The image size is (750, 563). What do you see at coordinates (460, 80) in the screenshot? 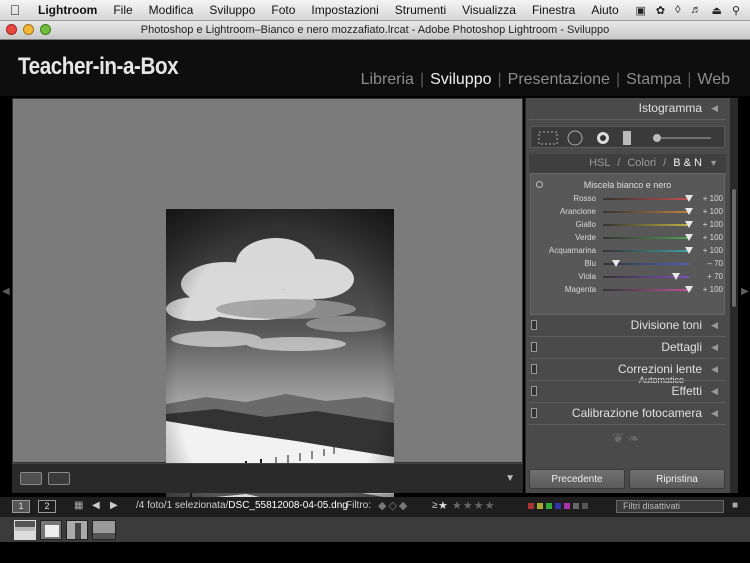
I see `module-sviluppo: Sviluppo` at bounding box center [460, 80].